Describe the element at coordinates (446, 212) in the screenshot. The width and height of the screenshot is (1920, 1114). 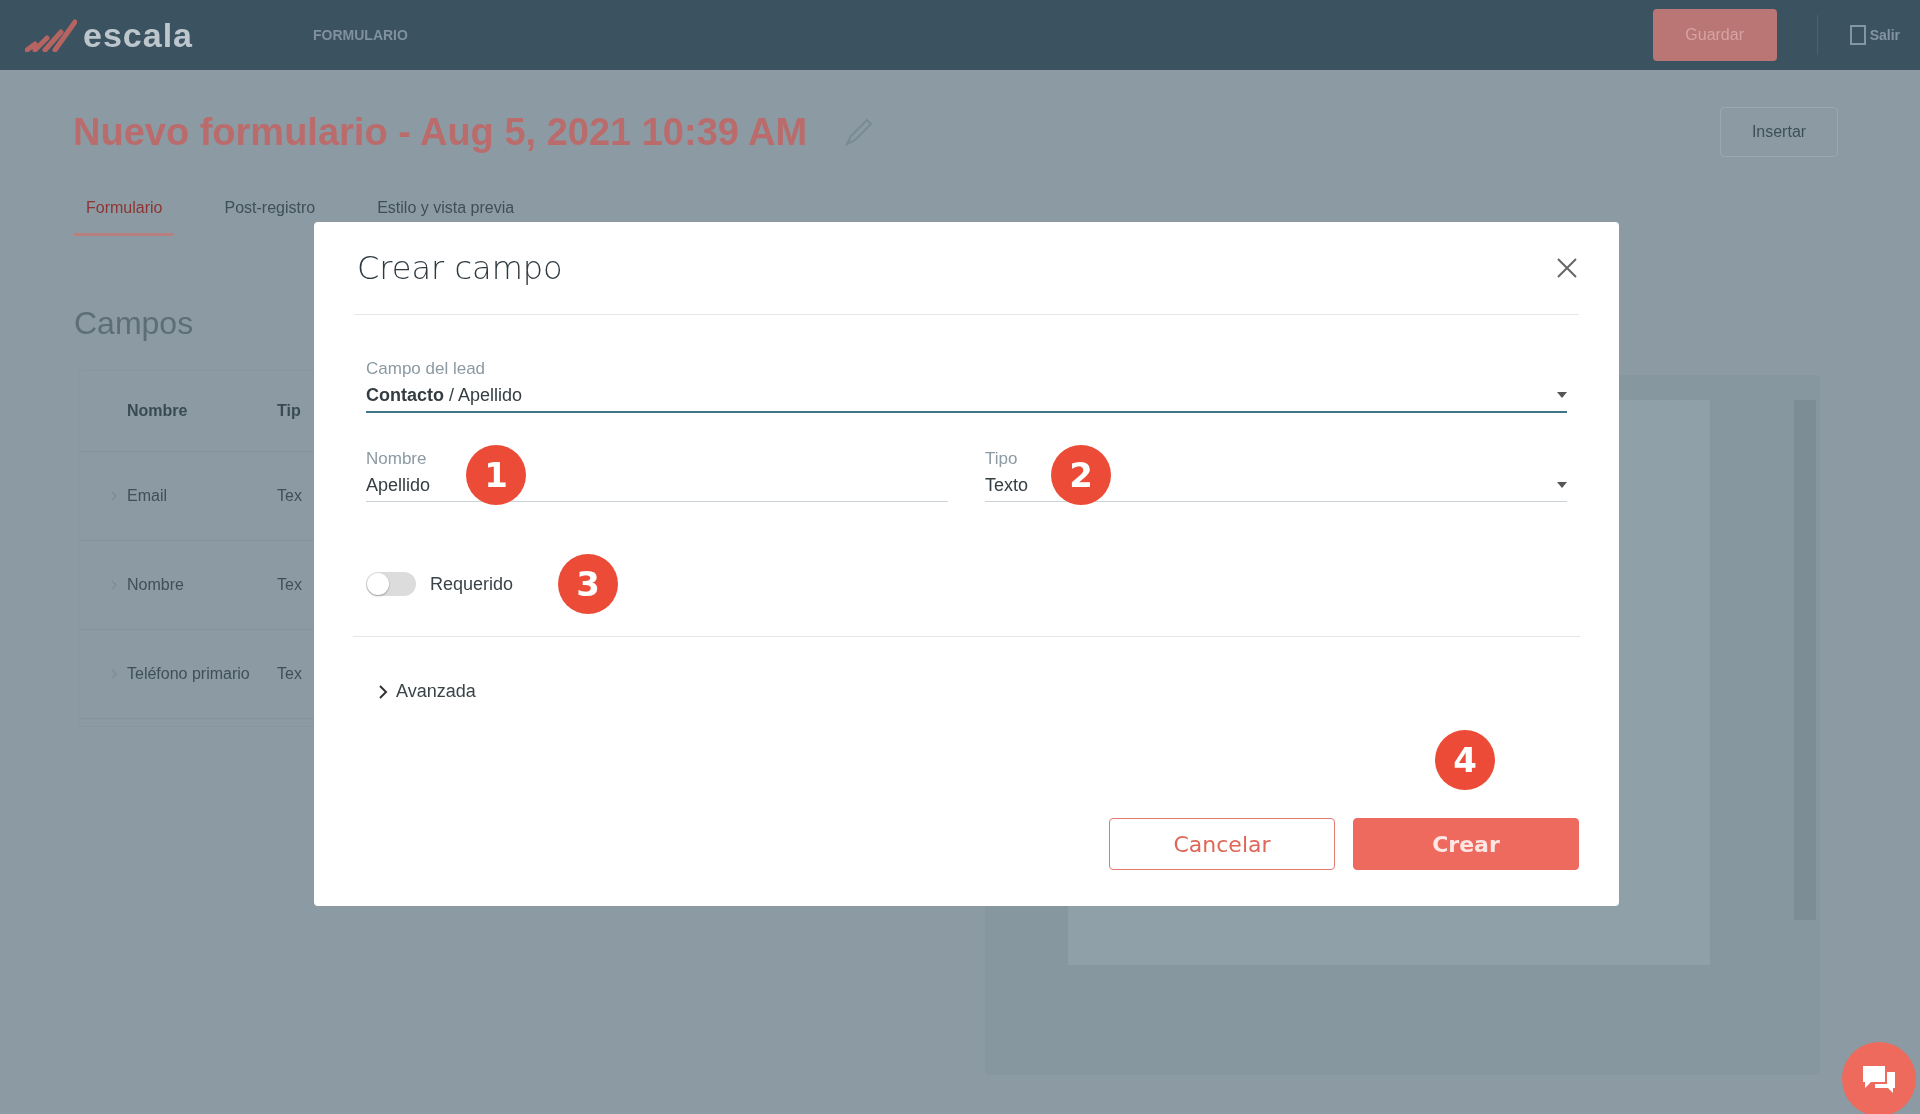
I see `tab: Estilo y vista previa` at that location.